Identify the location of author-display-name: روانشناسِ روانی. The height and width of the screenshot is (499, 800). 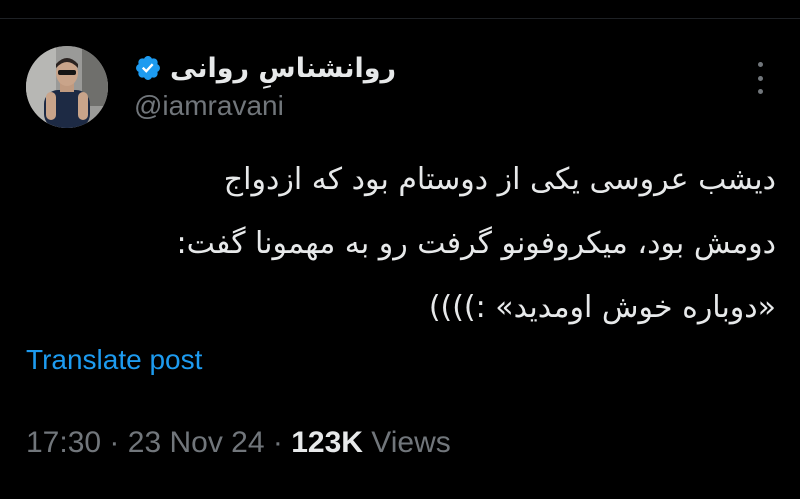
(283, 68).